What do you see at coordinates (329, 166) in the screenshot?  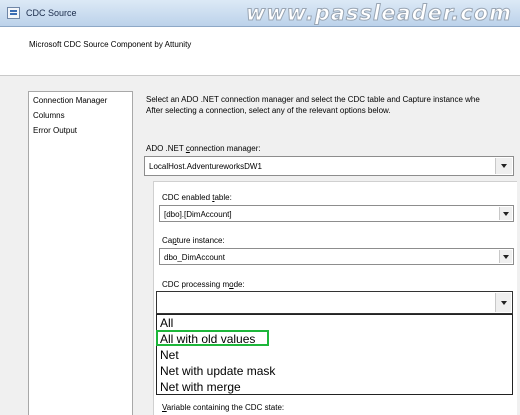 I see `connection-manager-combo: LocalHost.AdventureworksDW1` at bounding box center [329, 166].